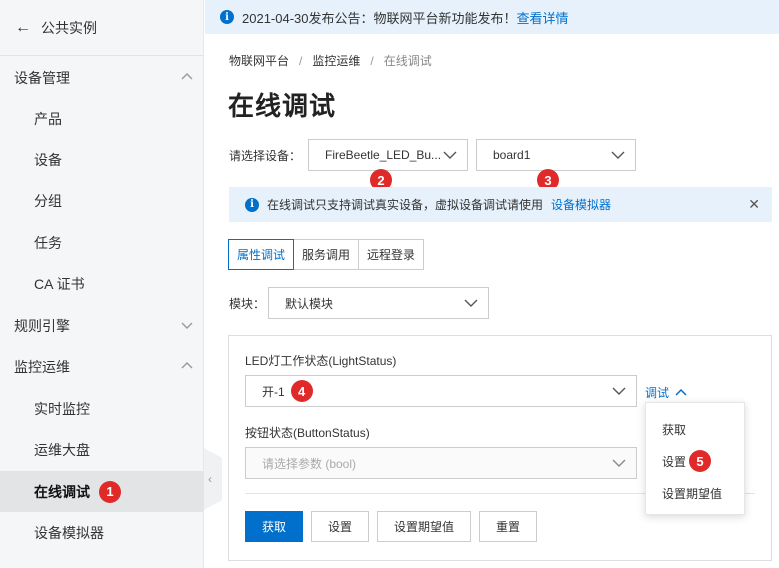 Image resolution: width=779 pixels, height=568 pixels. I want to click on module-label: 模块：, so click(247, 304).